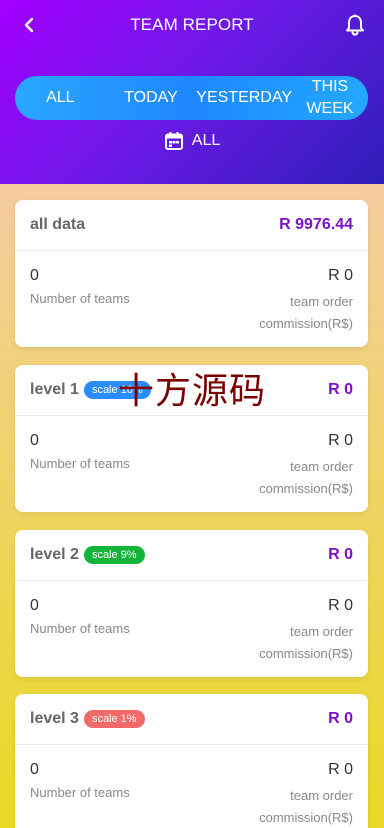 This screenshot has height=828, width=384. I want to click on page-title: TEAM REPORT, so click(192, 24).